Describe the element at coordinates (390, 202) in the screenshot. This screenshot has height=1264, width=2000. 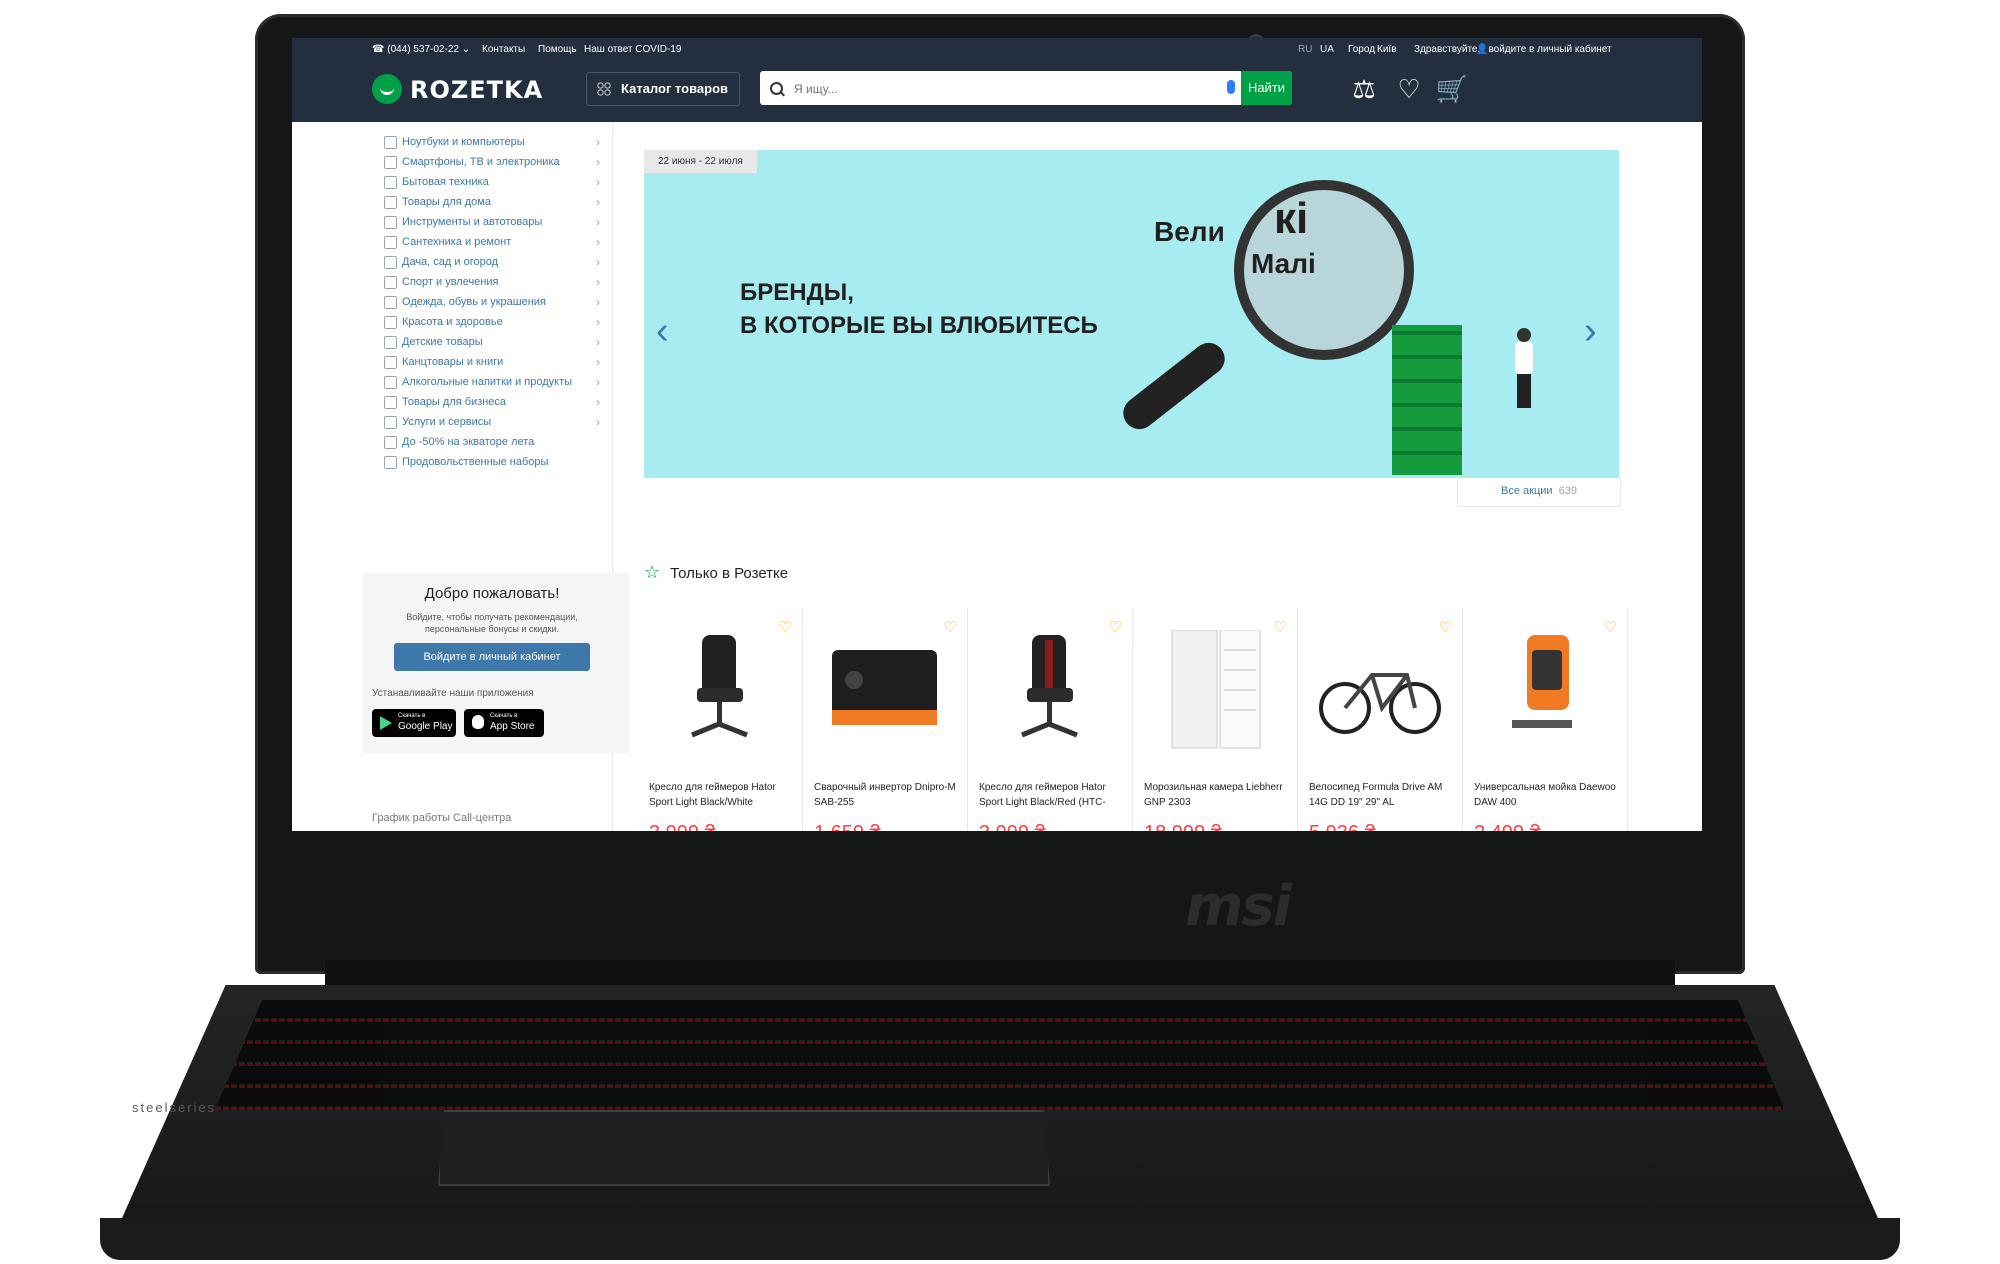
I see `sofa-icon` at that location.